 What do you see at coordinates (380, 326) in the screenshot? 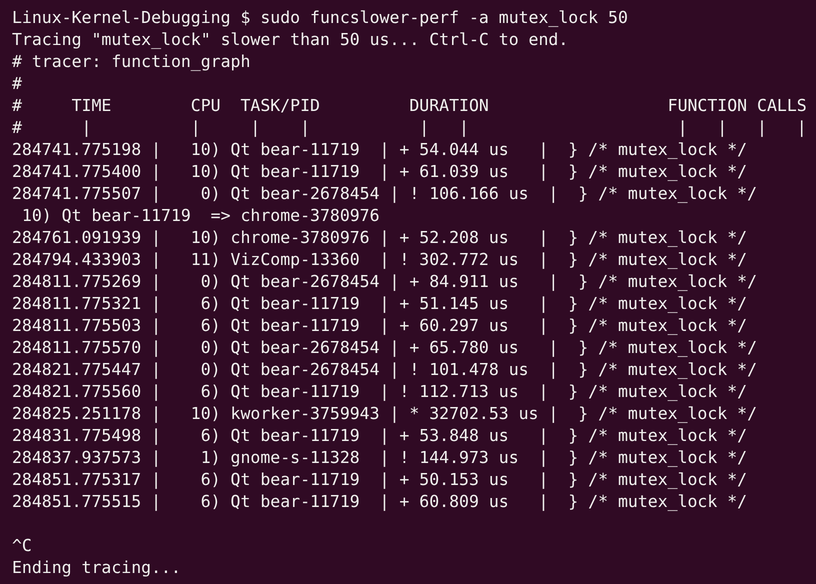
I see `terminal-line: 284811.775503 | 6) Qt bear-11719 | + 60.297 us | } /* mutex_lock */` at bounding box center [380, 326].